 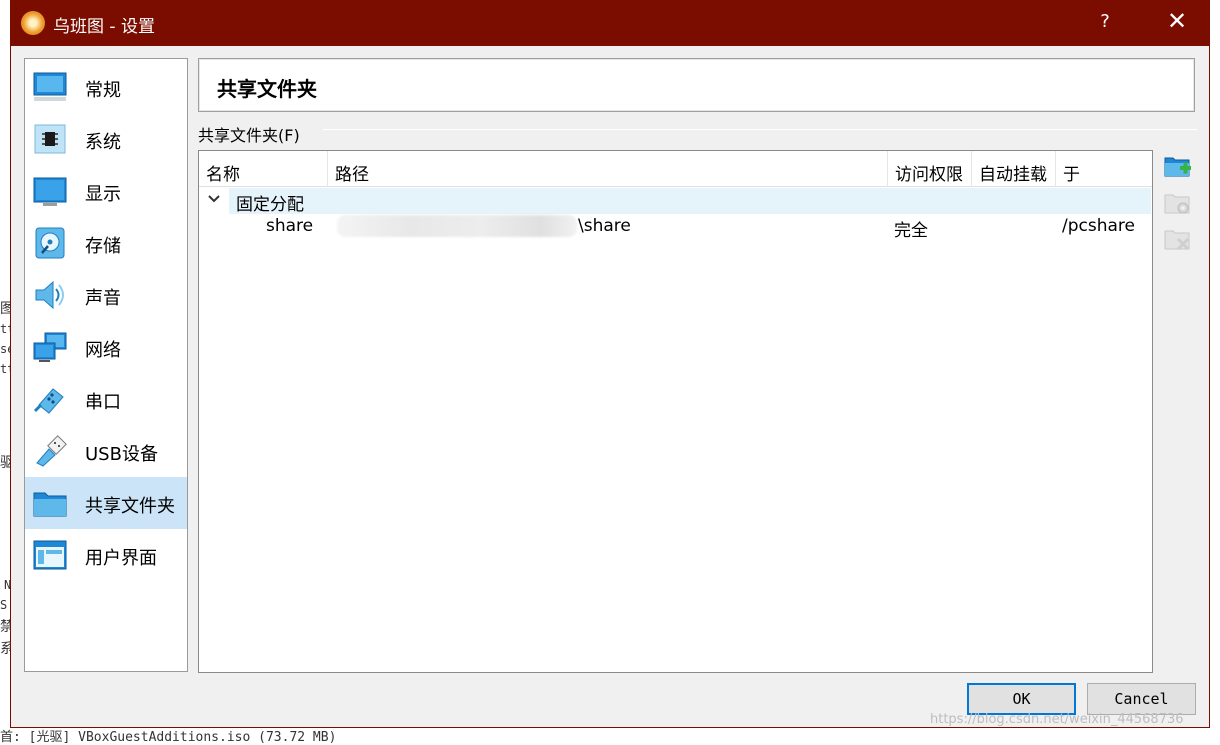 I want to click on sidebar-item-system: 系统, so click(x=106, y=139).